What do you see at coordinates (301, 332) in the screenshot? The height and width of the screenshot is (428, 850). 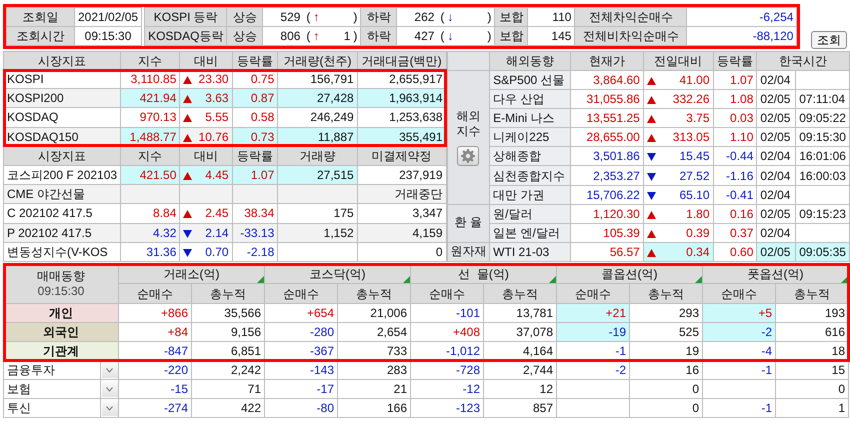 I see `value-cell: -280` at bounding box center [301, 332].